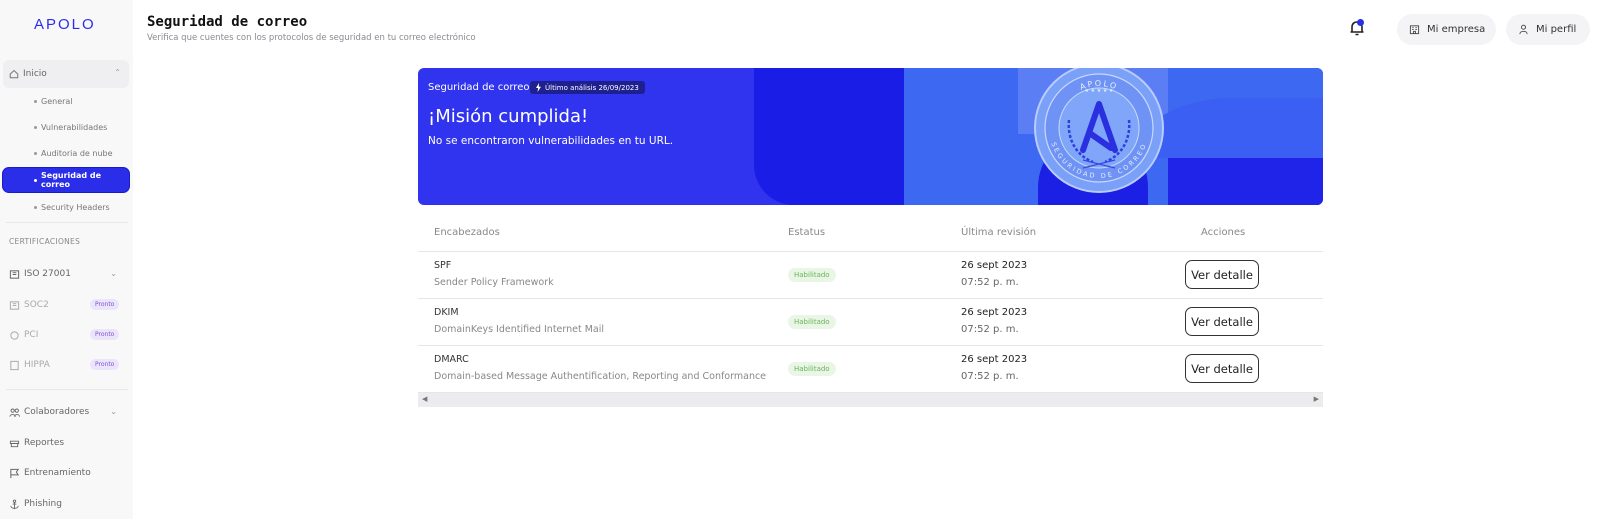  What do you see at coordinates (424, 399) in the screenshot?
I see `scroll-left-icon: ◀` at bounding box center [424, 399].